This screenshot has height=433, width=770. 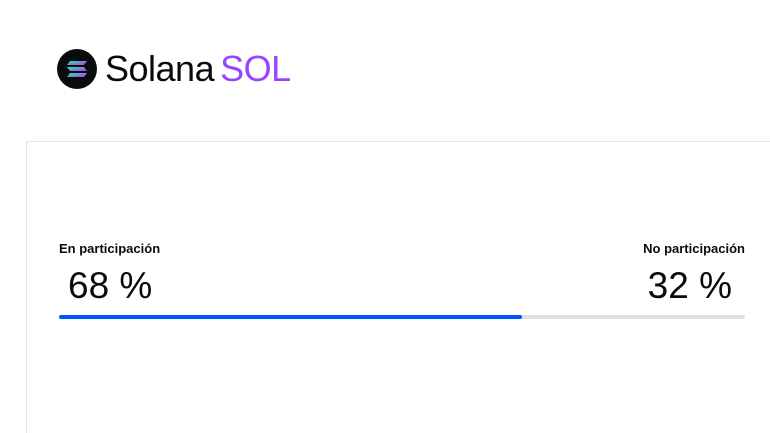 I want to click on asset-header: Solana SOL, so click(x=174, y=69).